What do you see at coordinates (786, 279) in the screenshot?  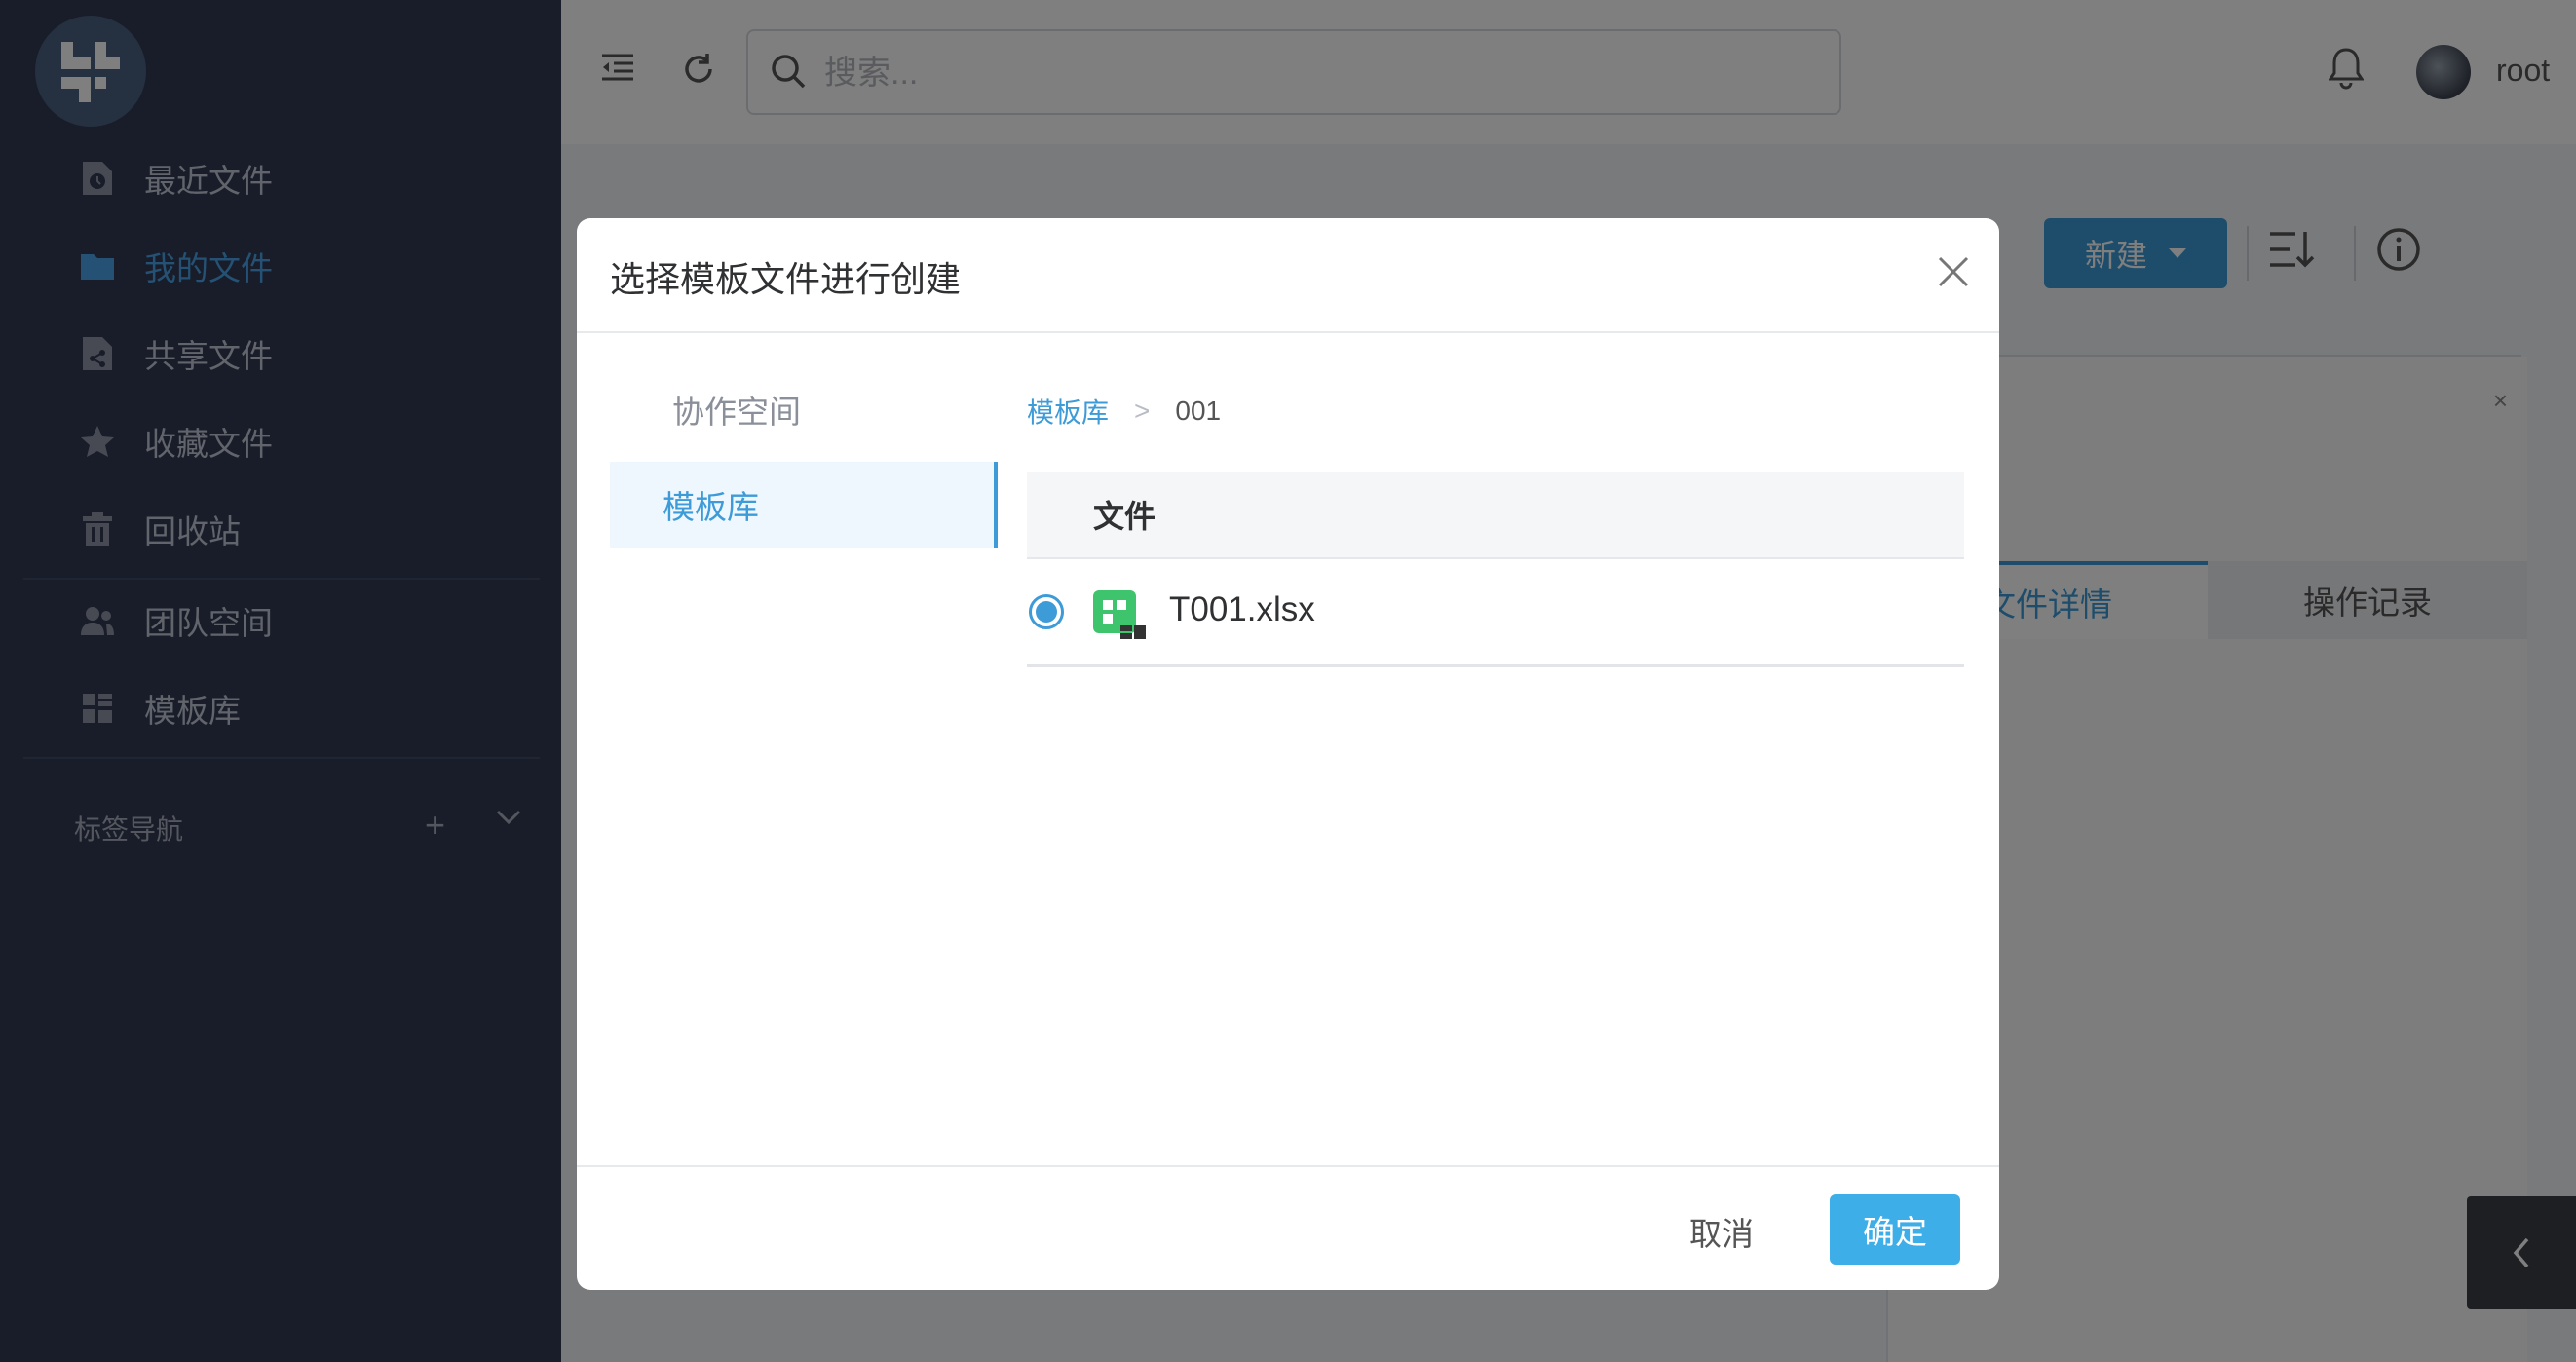 I see `dialog-title: 选择模板文件进行创建` at bounding box center [786, 279].